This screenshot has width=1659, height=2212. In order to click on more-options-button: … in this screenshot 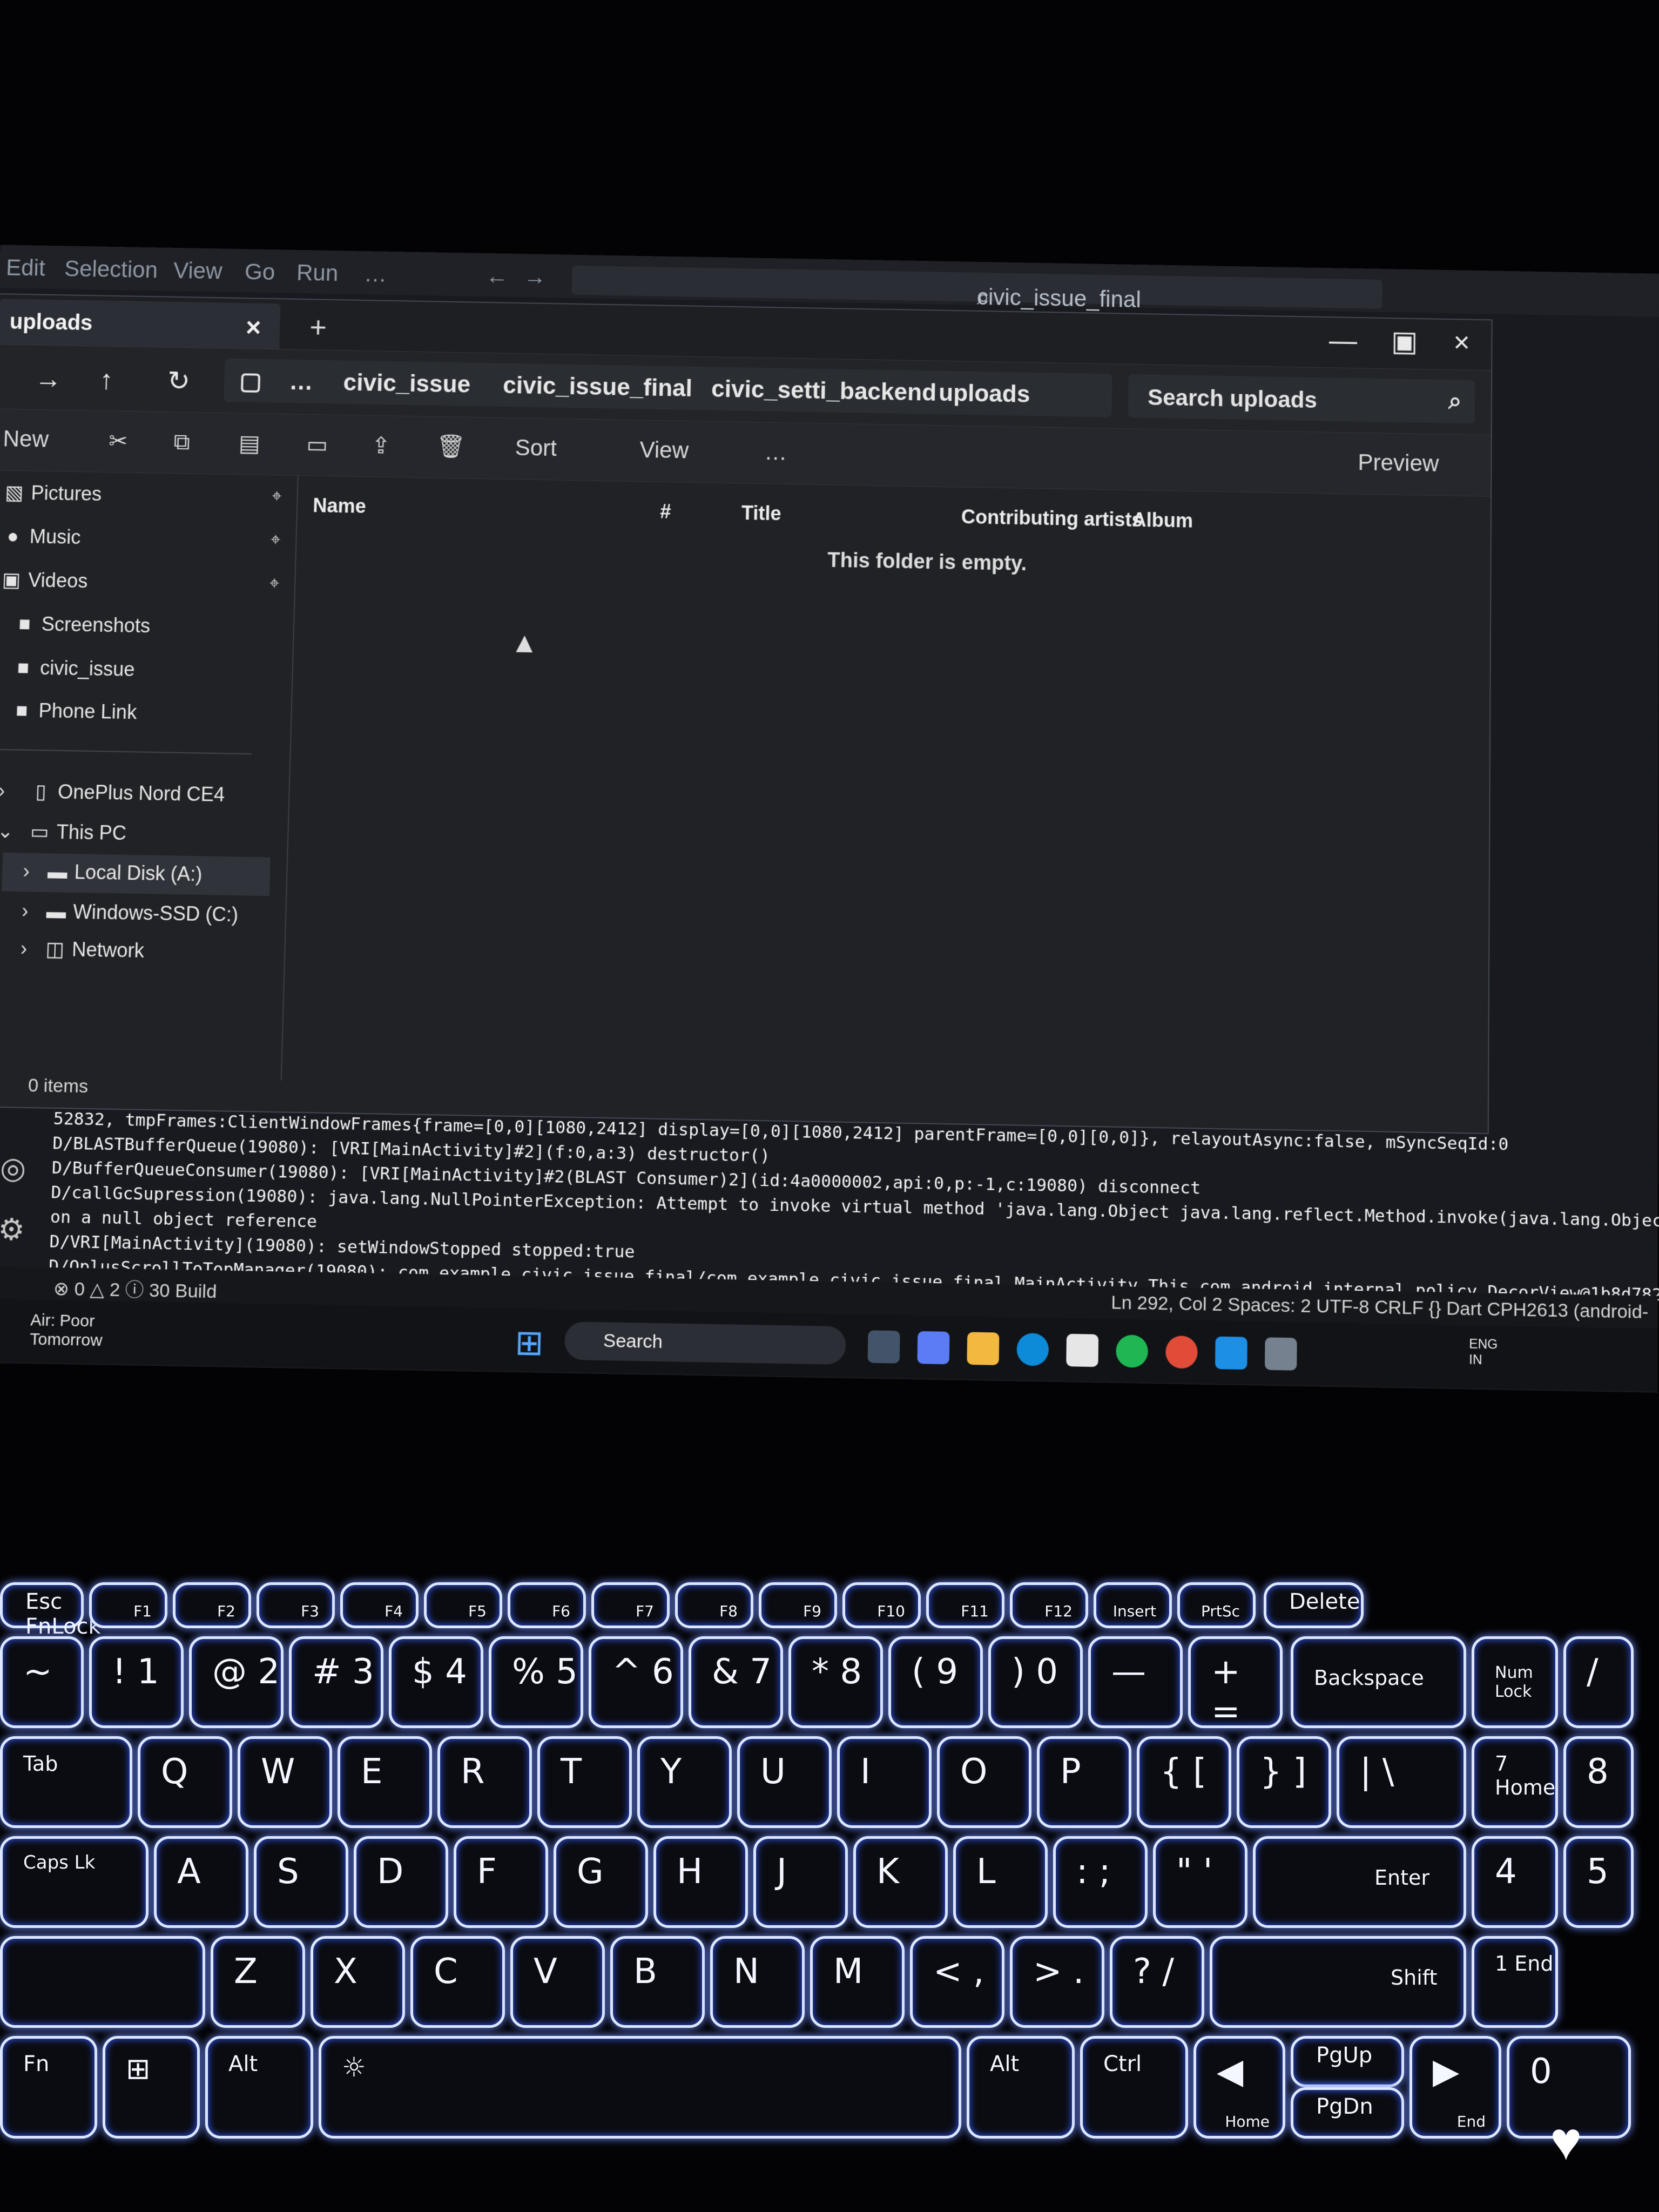, I will do `click(775, 452)`.